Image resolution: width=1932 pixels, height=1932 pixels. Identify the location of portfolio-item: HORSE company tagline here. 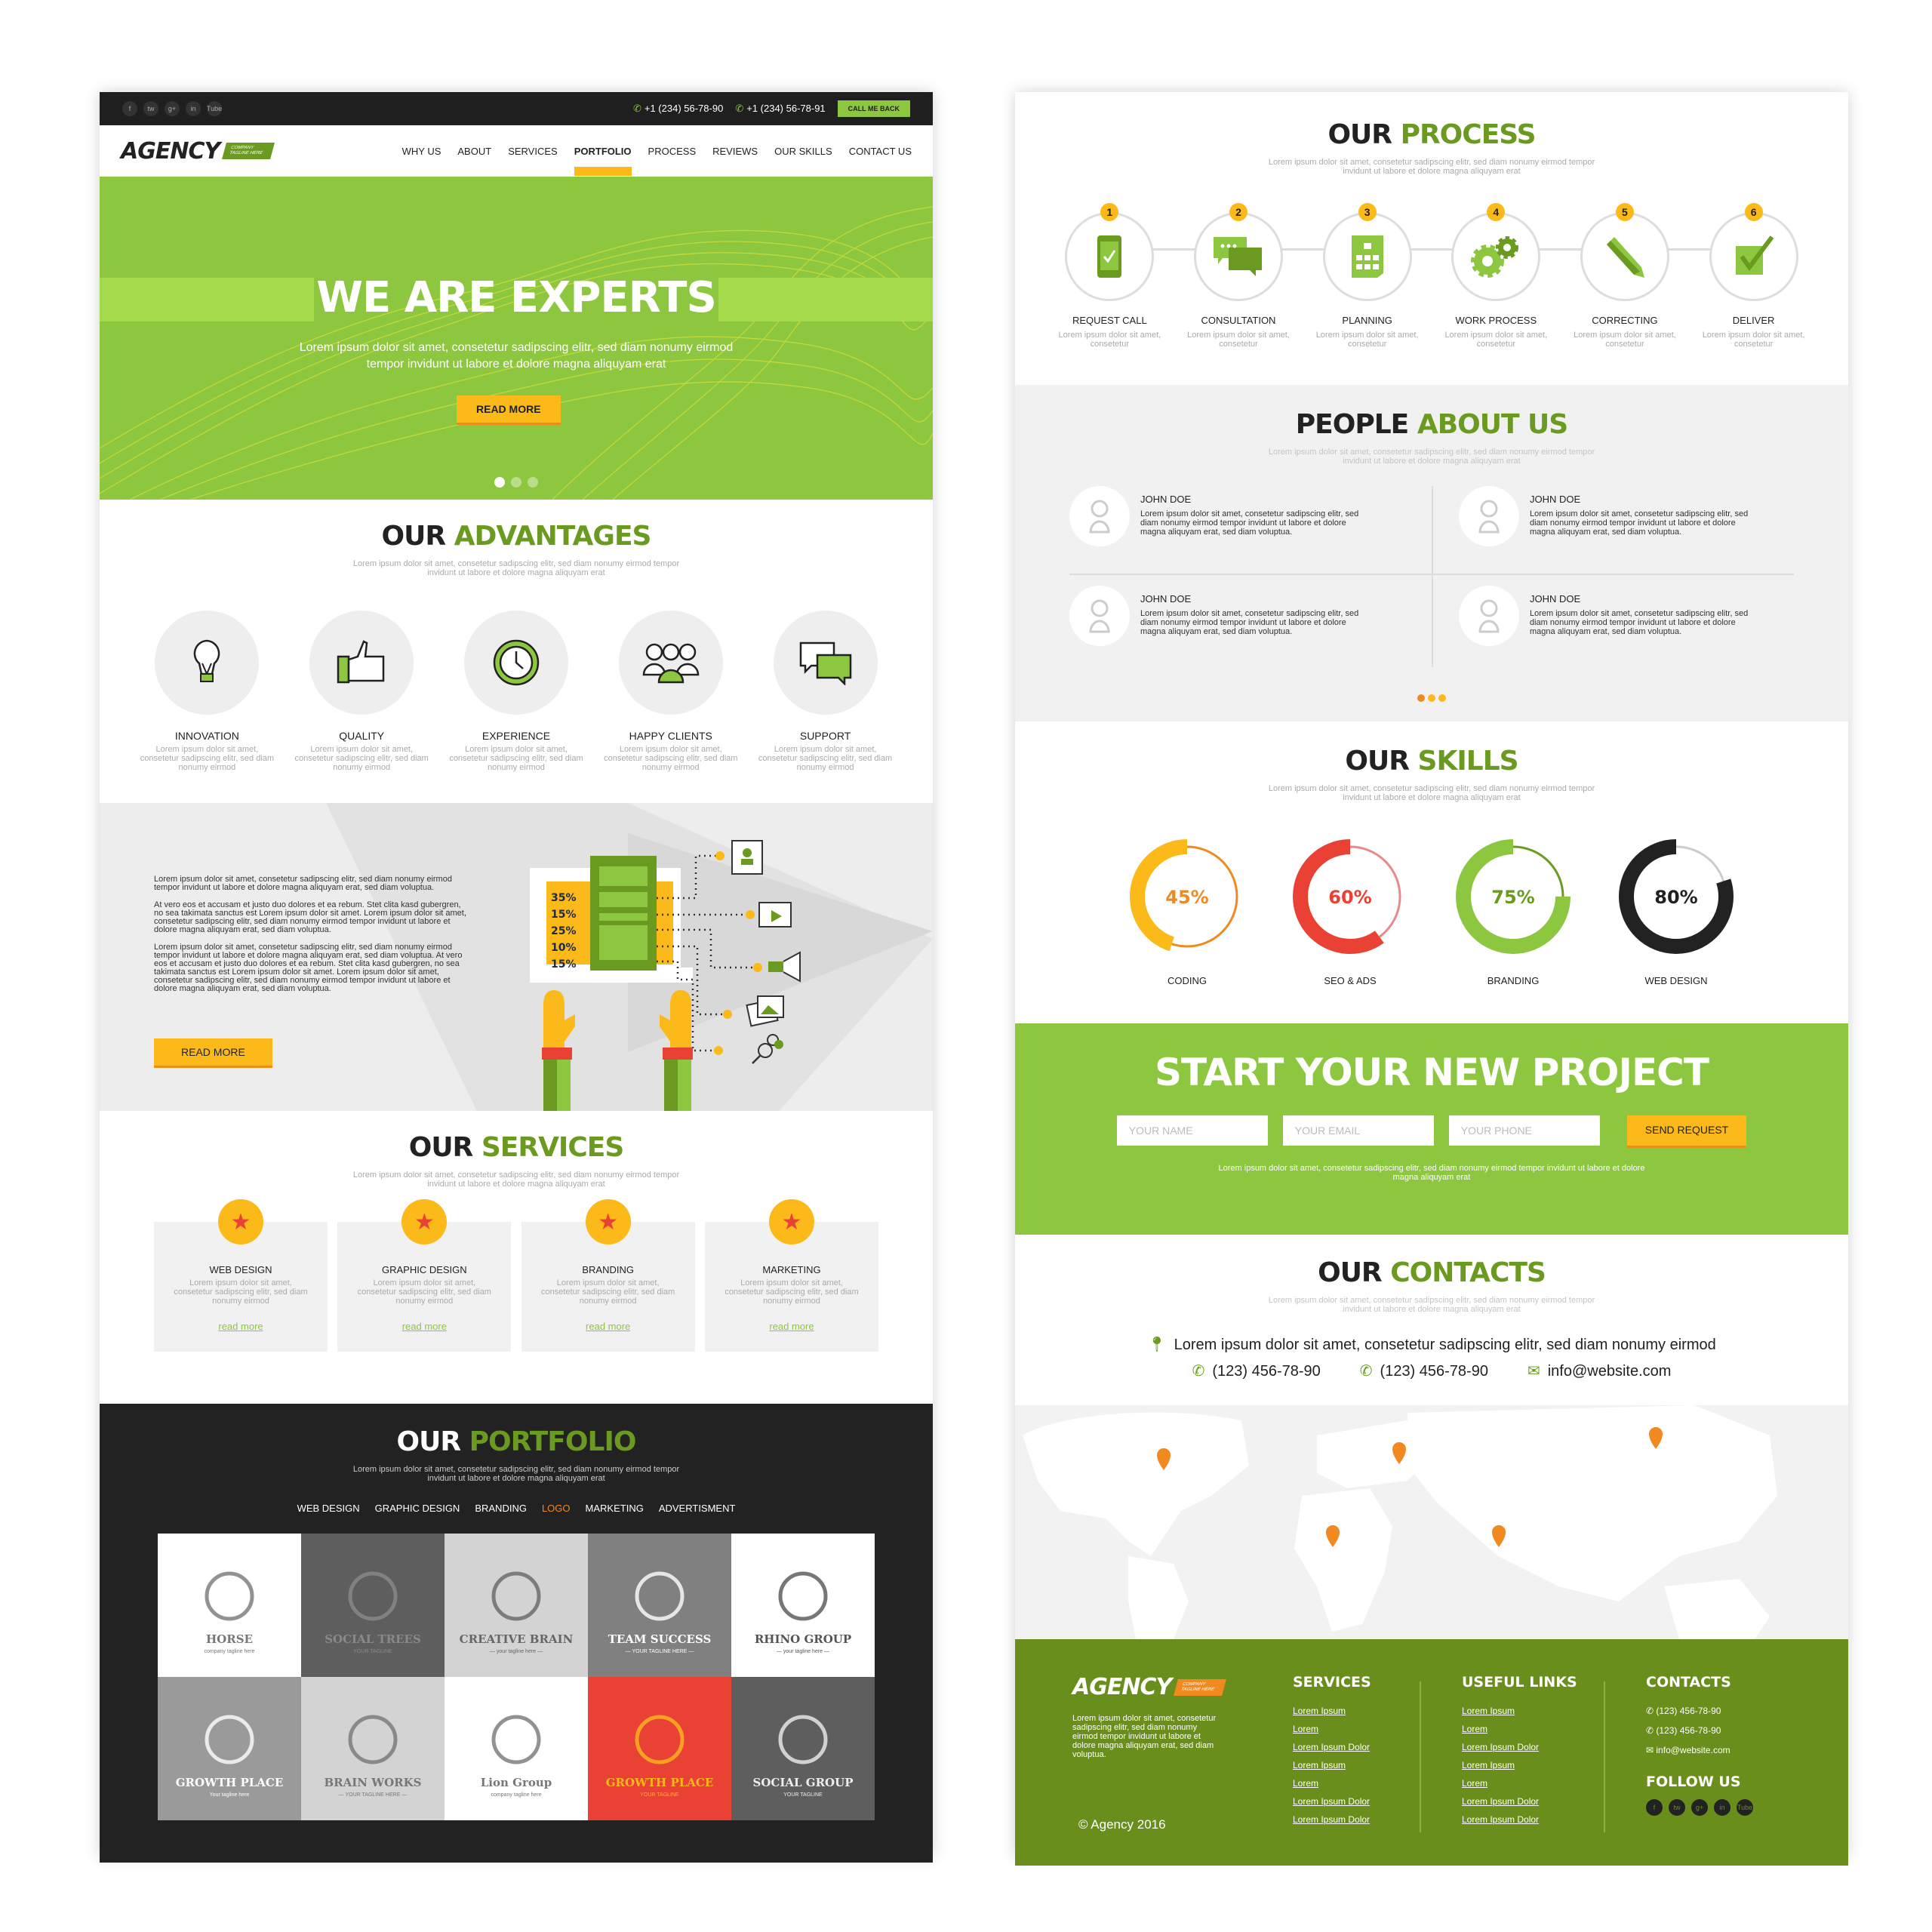
(229, 1605).